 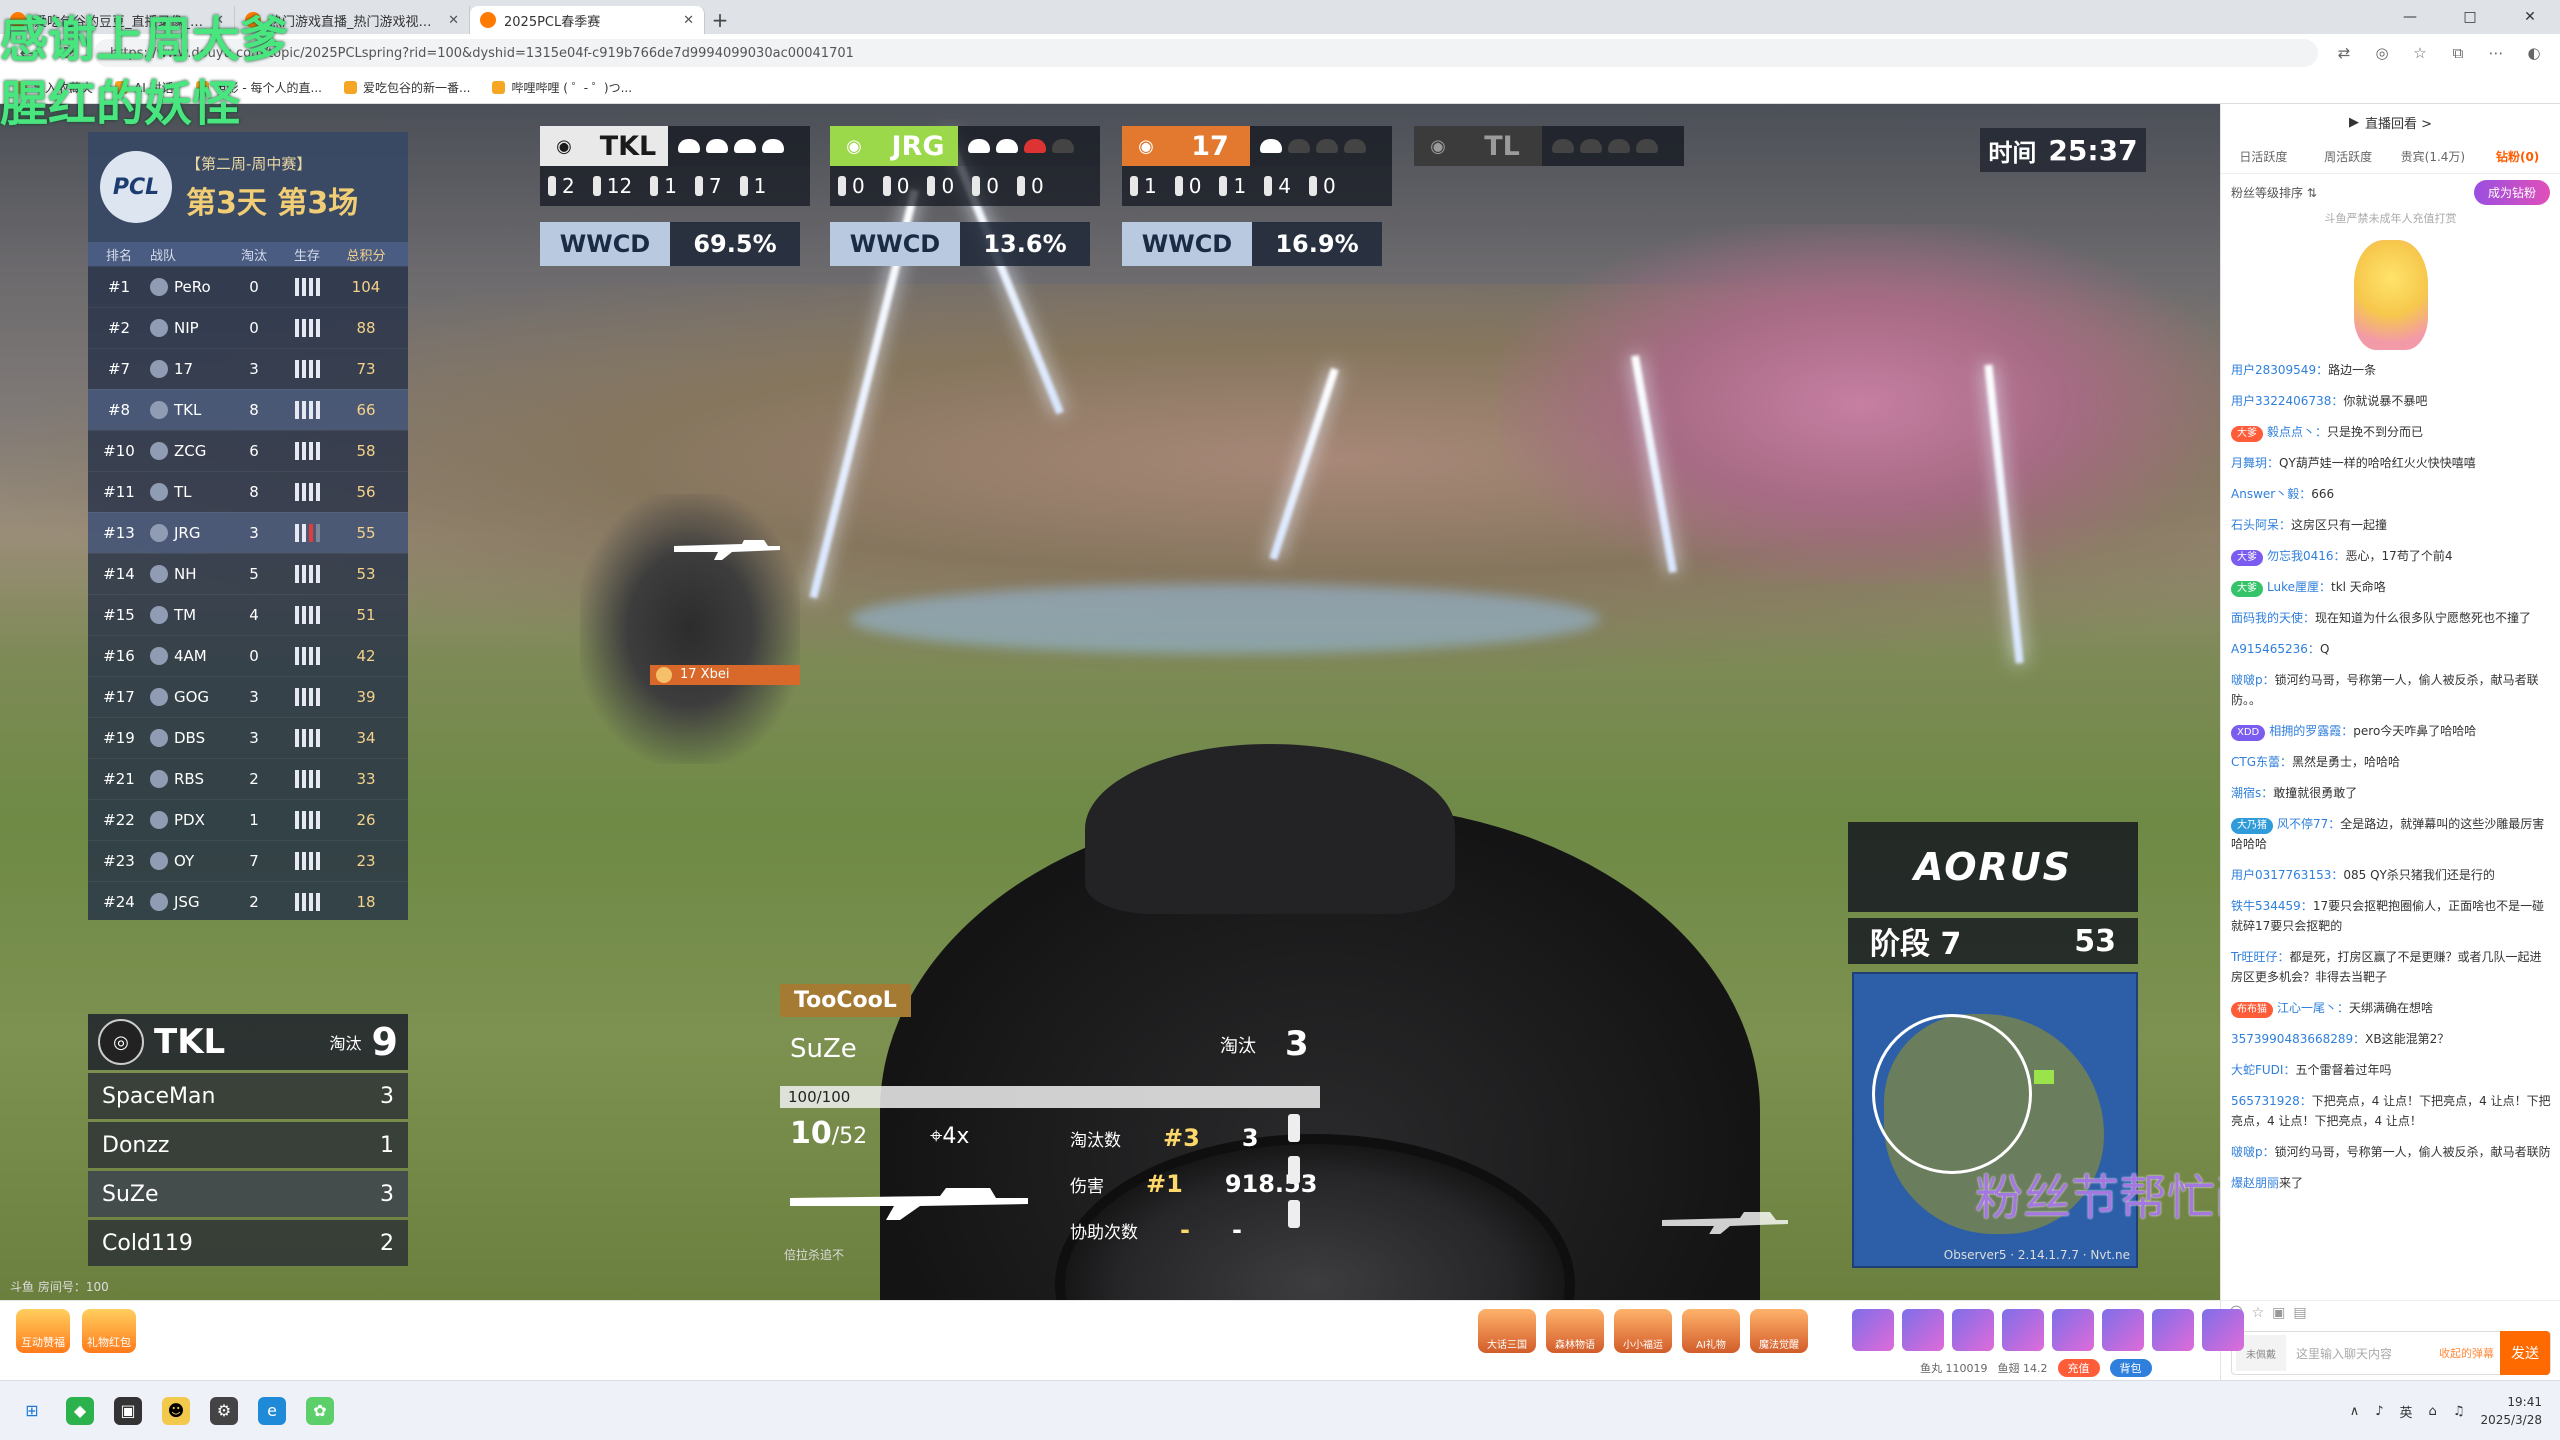 What do you see at coordinates (2511, 1411) in the screenshot?
I see `clock: 19:41 2025/3/28` at bounding box center [2511, 1411].